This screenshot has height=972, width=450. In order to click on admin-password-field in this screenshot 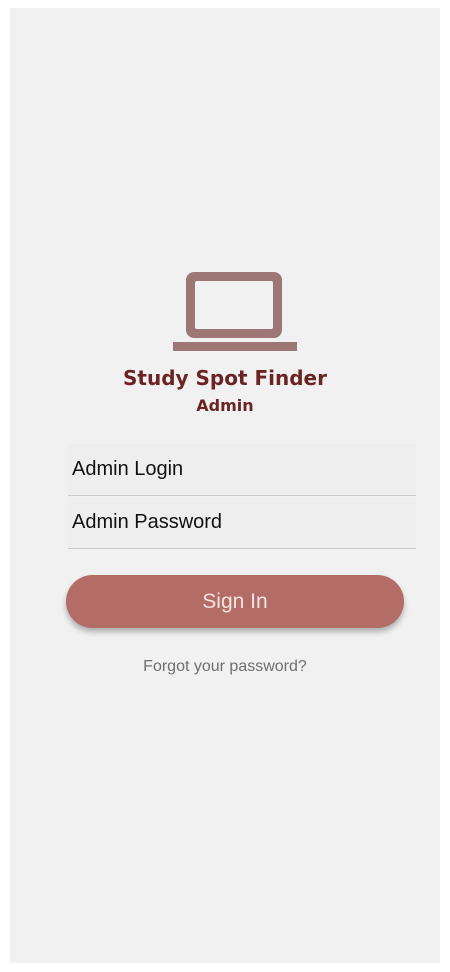, I will do `click(242, 523)`.